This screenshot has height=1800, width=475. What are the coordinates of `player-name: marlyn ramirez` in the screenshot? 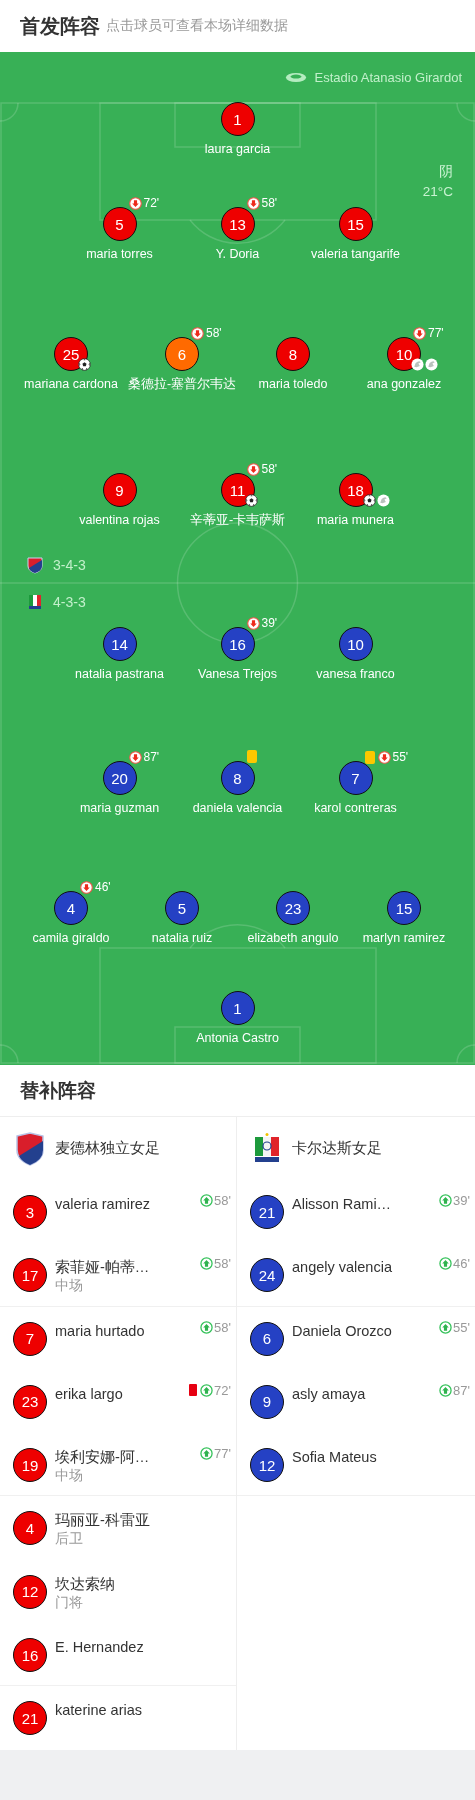 It's located at (404, 938).